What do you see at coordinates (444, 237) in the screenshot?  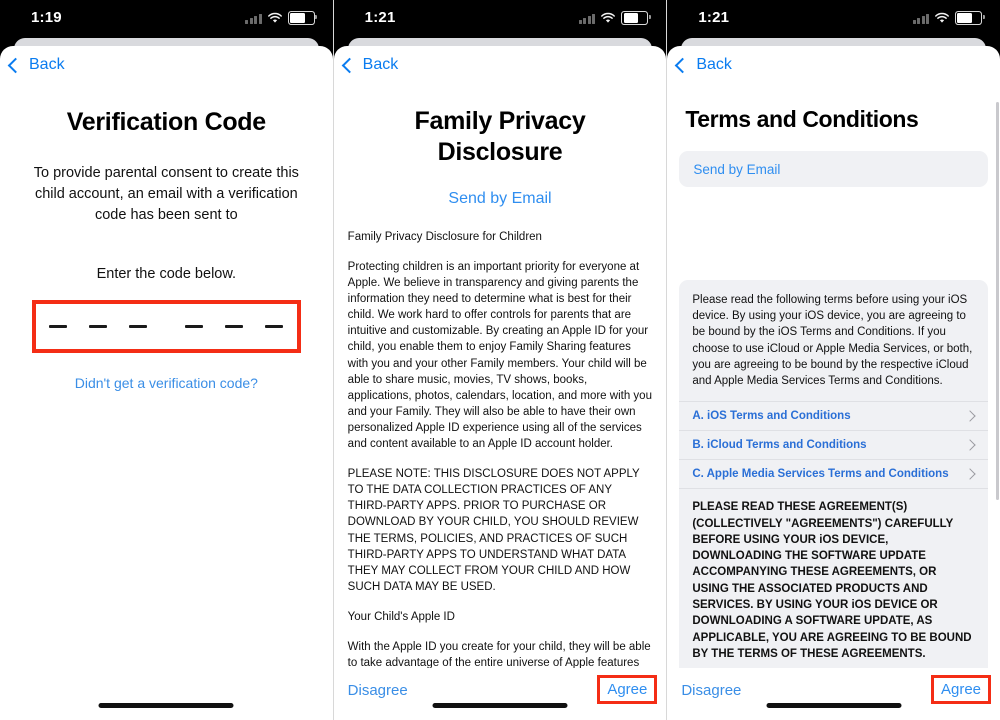 I see `disclosure-heading: Family Privacy Disclosure for Children` at bounding box center [444, 237].